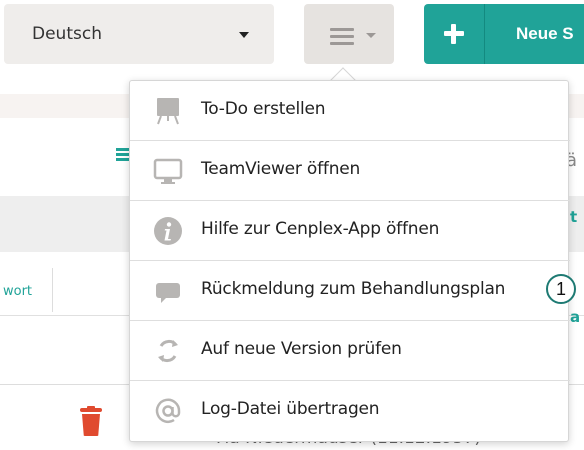  Describe the element at coordinates (168, 111) in the screenshot. I see `easel-icon` at that location.